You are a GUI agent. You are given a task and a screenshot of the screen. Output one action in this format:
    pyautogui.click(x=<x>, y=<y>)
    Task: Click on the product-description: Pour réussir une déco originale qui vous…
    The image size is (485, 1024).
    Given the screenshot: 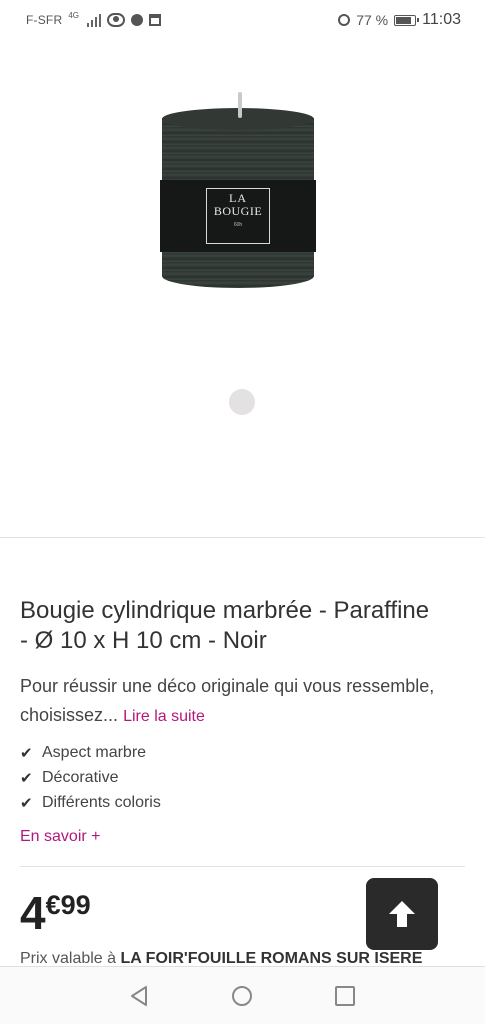 What is the action you would take?
    pyautogui.click(x=235, y=701)
    